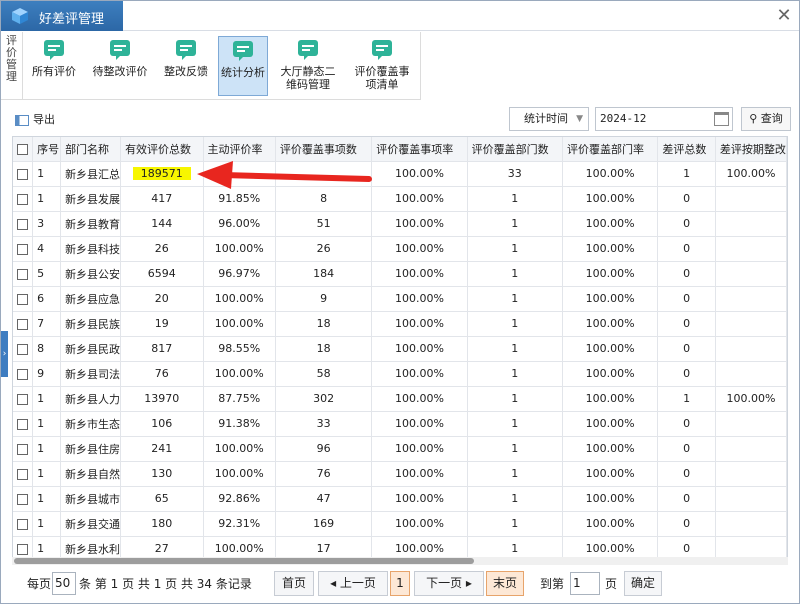 The image size is (800, 605). I want to click on table-row: 1 新乡市生态 106 91.38% 33 100.00% 1 100.00% 0, so click(400, 424).